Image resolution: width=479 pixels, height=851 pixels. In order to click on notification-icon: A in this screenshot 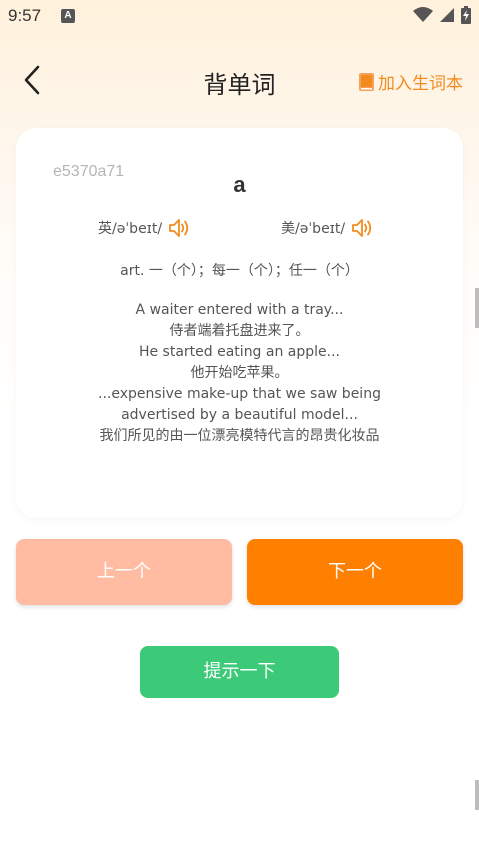, I will do `click(68, 16)`.